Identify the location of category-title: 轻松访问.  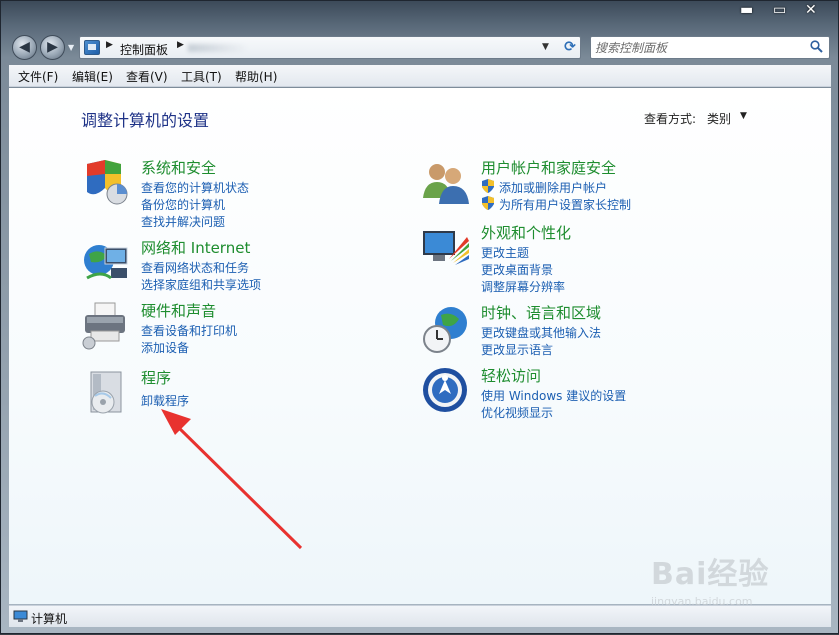
(511, 375).